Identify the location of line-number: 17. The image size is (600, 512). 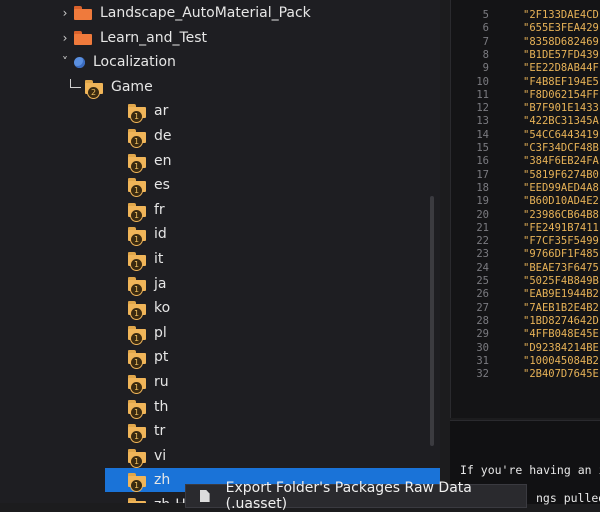
(482, 174).